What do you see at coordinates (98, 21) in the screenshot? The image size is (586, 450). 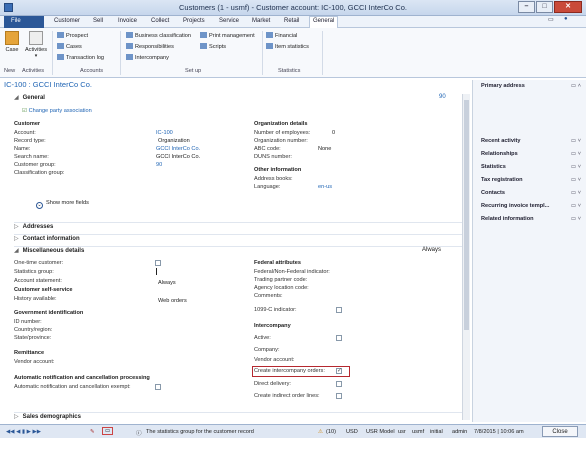 I see `tab-sell: Sell` at bounding box center [98, 21].